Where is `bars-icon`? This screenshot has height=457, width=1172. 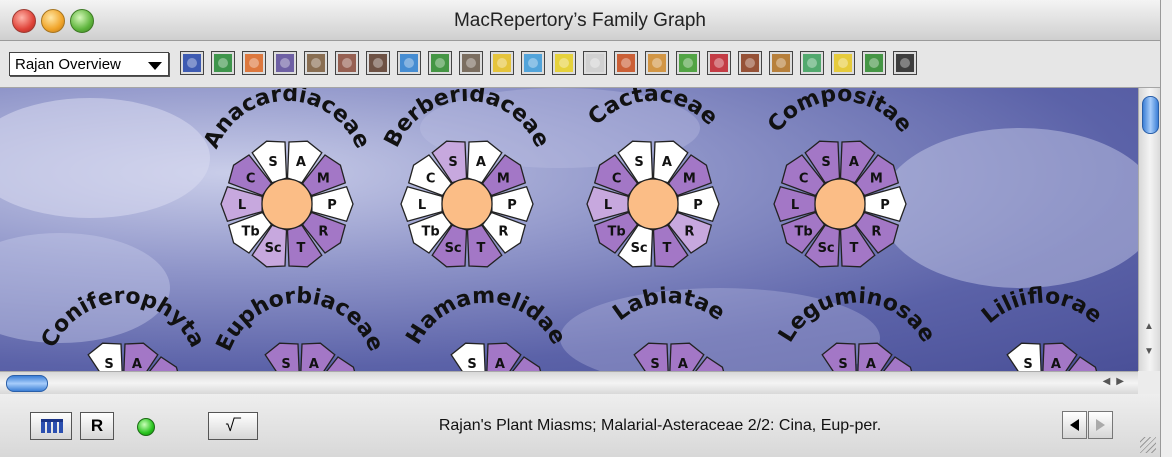 bars-icon is located at coordinates (52, 426).